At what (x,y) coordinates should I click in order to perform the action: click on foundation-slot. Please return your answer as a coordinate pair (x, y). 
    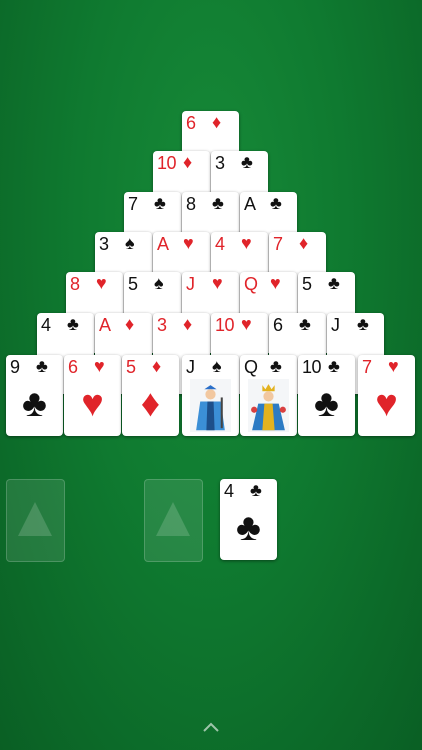
    Looking at the image, I should click on (173, 520).